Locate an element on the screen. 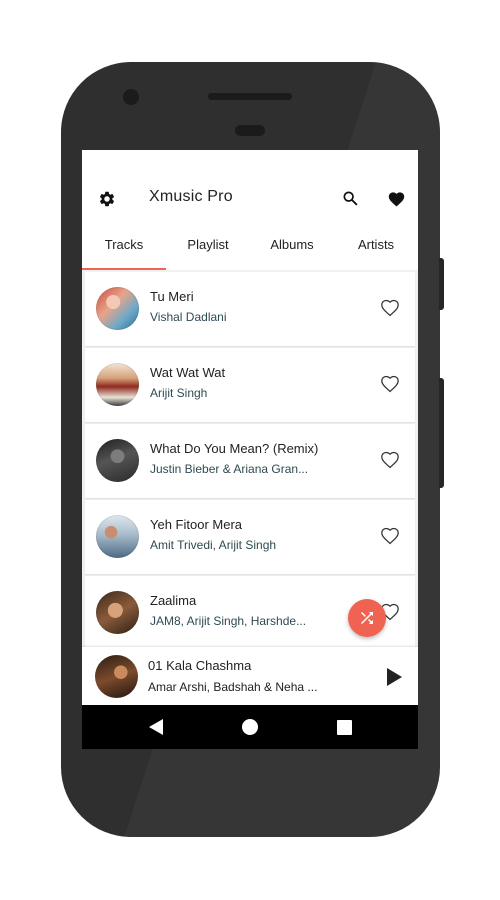 The width and height of the screenshot is (500, 900). track-title: Wat Wat Wat is located at coordinates (188, 372).